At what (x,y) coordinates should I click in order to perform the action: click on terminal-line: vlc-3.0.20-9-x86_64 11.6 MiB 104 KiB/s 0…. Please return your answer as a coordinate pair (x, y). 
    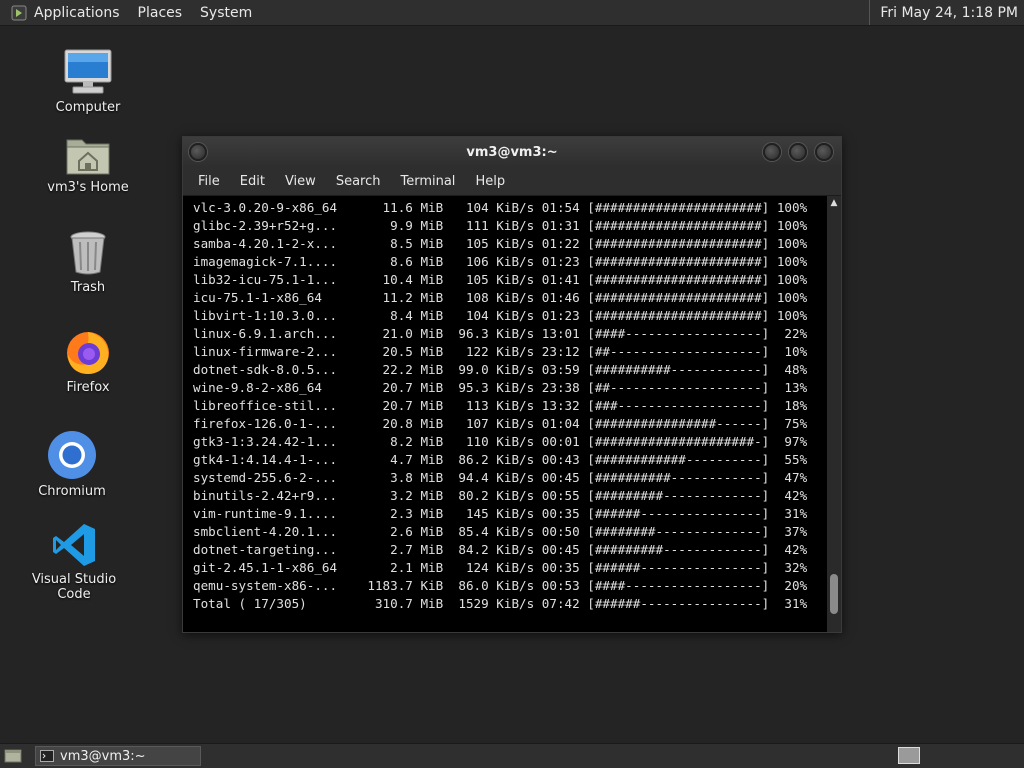
    Looking at the image, I should click on (500, 207).